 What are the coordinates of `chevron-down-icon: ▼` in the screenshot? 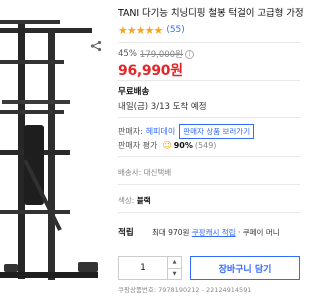 It's located at (174, 274).